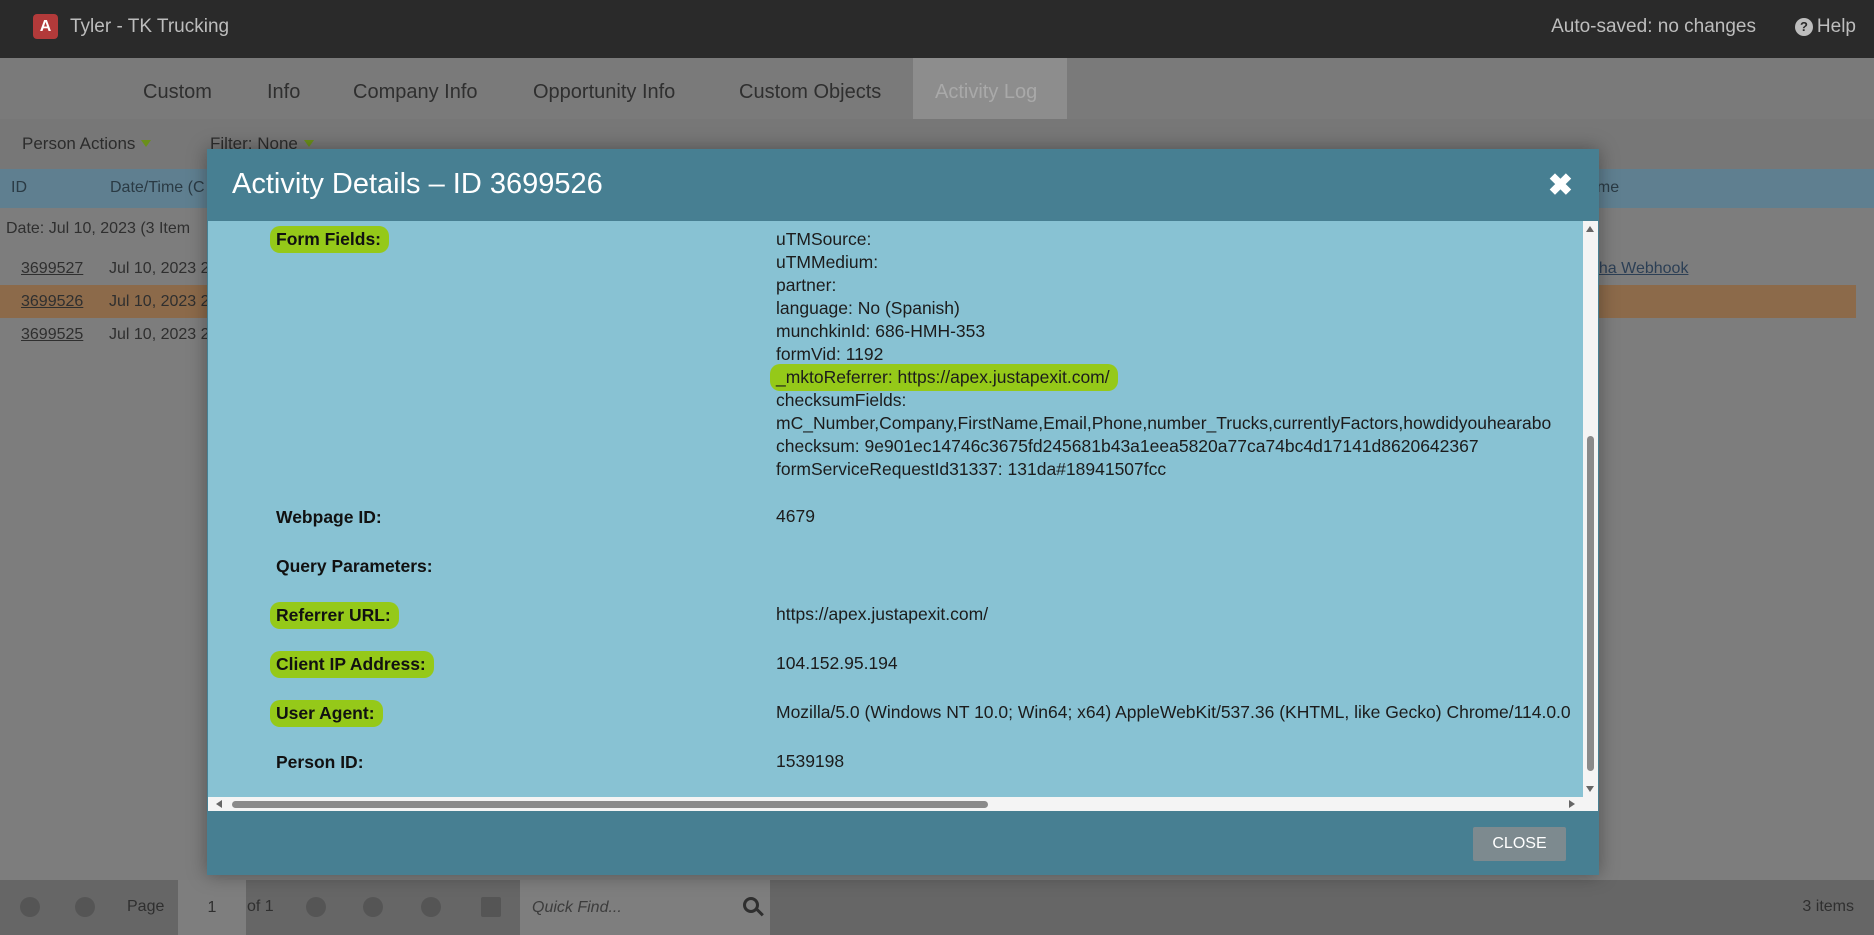 This screenshot has width=1874, height=935. I want to click on form-field-line: uTMSource:, so click(824, 239).